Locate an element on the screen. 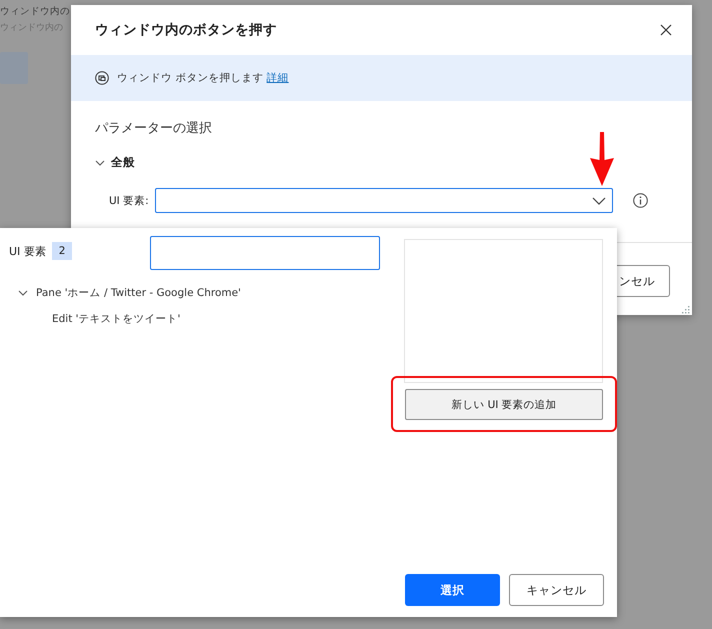 This screenshot has height=629, width=712. search-field is located at coordinates (265, 253).